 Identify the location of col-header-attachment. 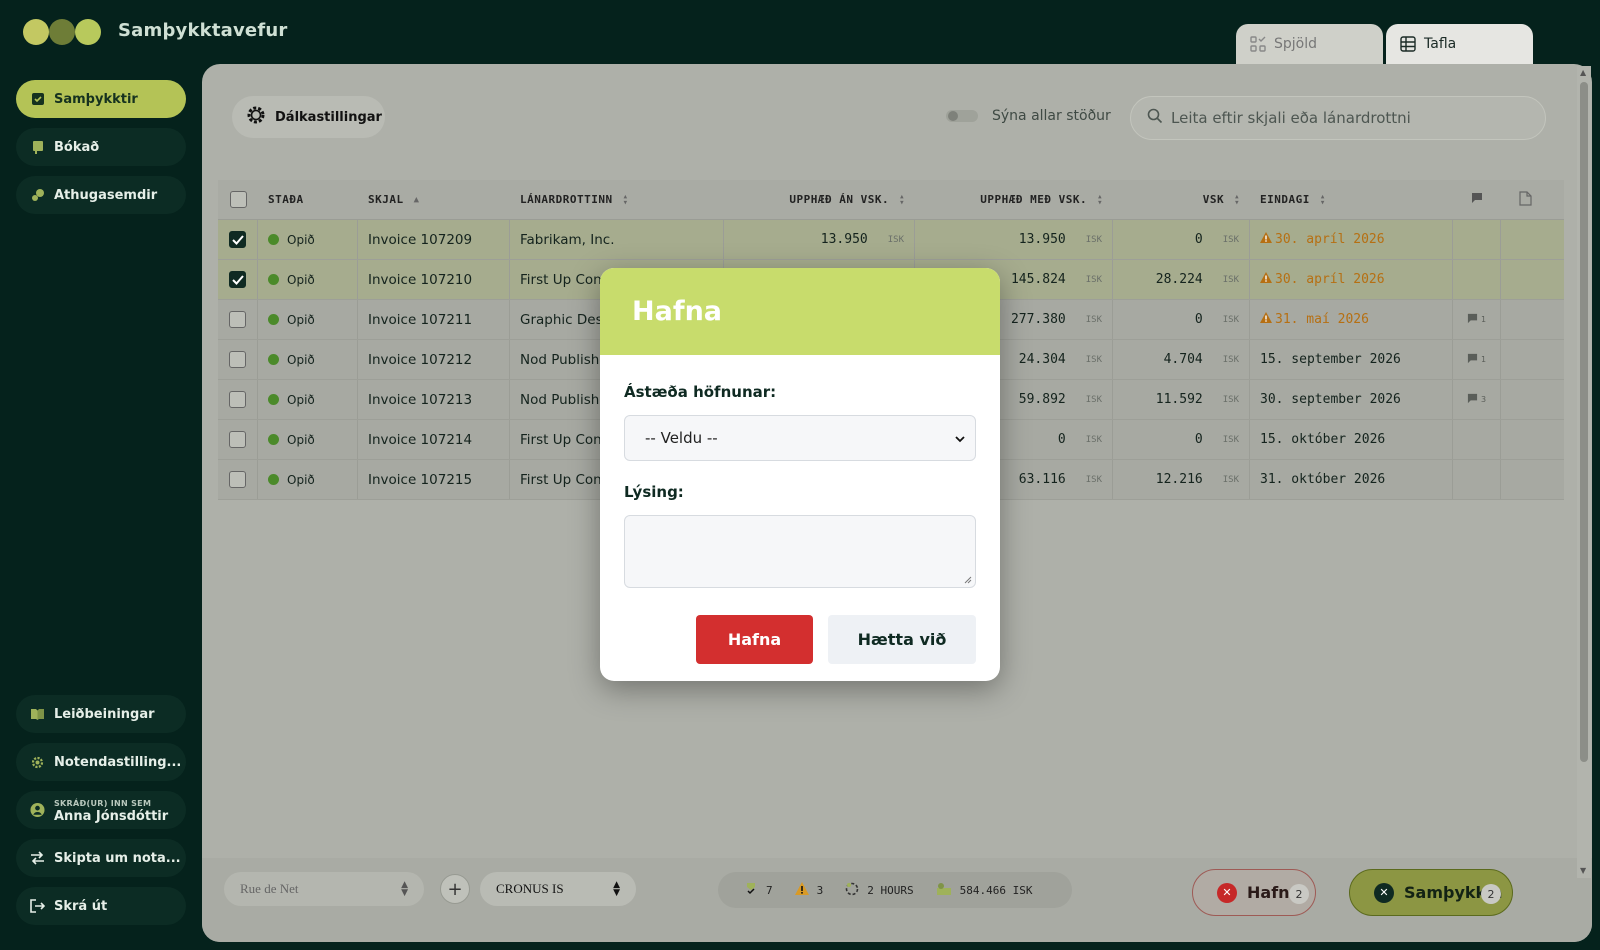
(1525, 199).